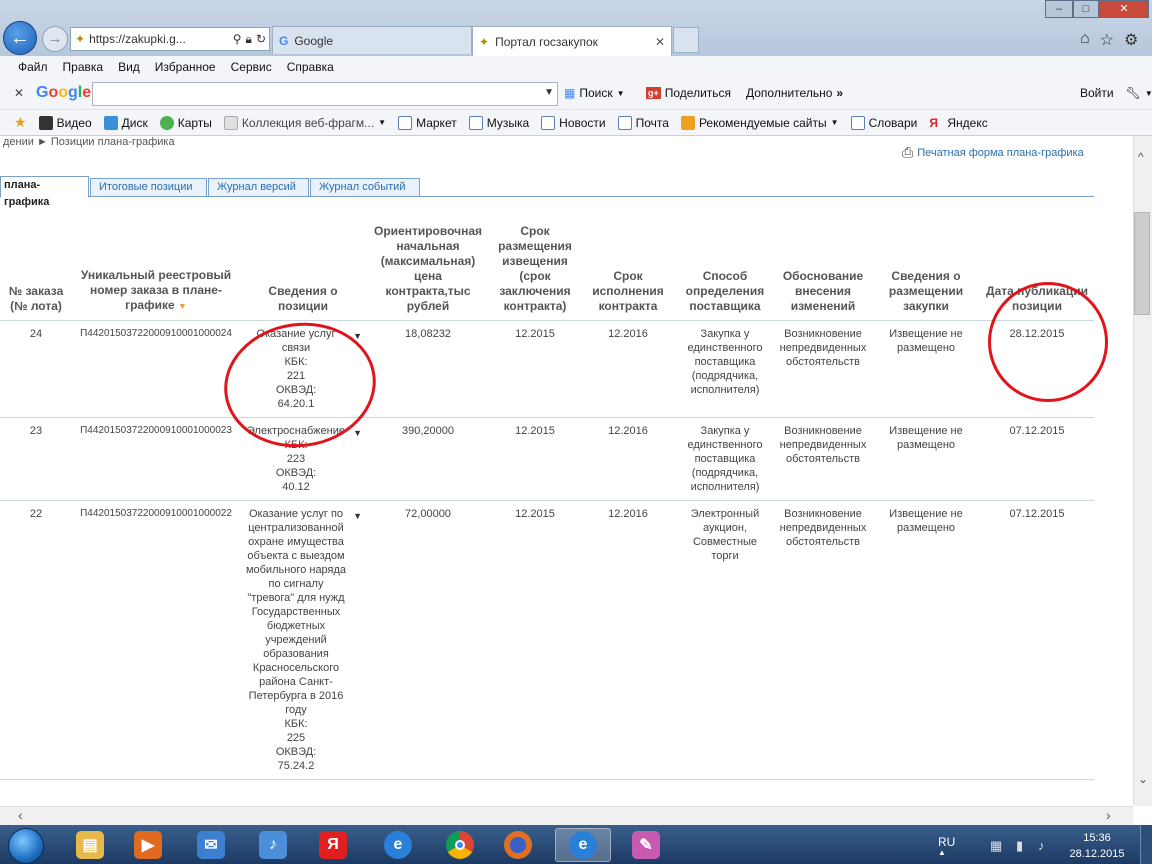 This screenshot has width=1152, height=864. I want to click on cell-price: 390,20000, so click(428, 459).